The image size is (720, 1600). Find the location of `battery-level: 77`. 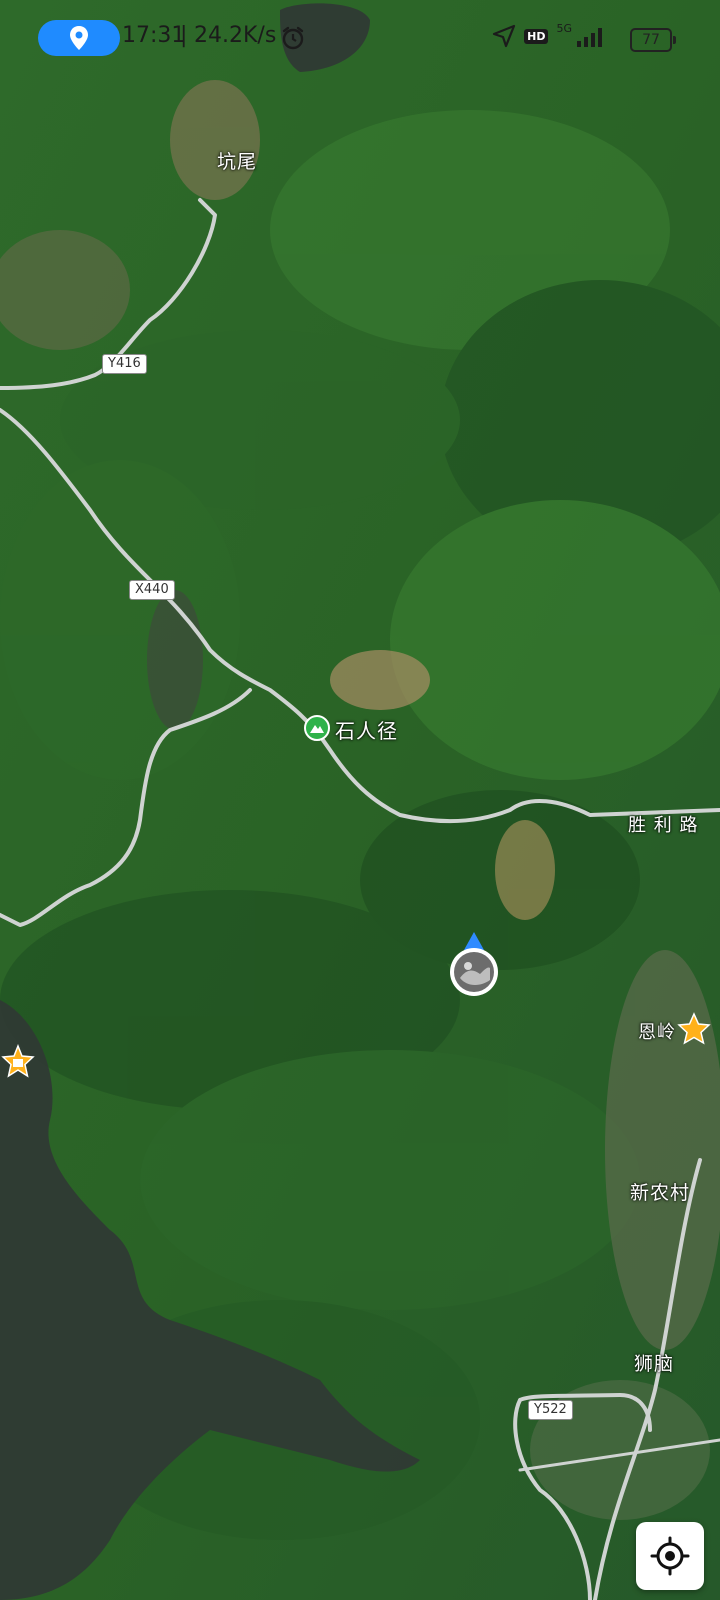

battery-level: 77 is located at coordinates (651, 40).